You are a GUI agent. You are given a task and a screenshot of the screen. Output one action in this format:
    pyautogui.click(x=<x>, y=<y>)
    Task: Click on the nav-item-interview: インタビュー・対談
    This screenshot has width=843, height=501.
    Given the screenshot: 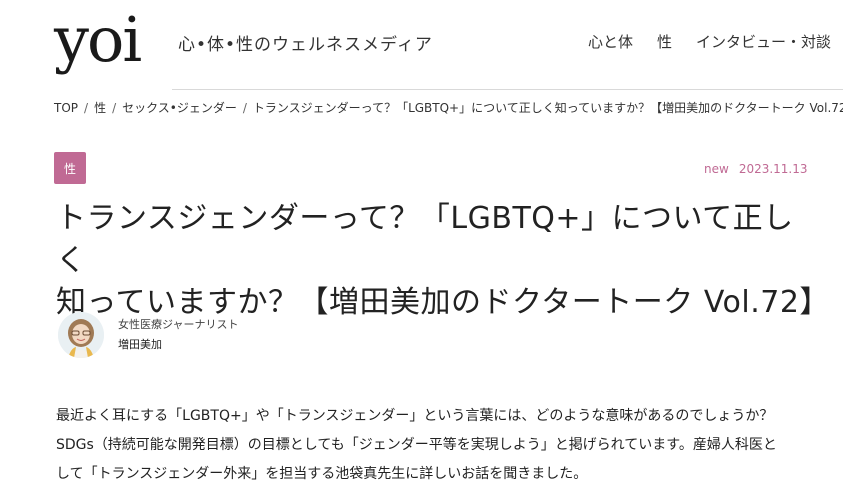 What is the action you would take?
    pyautogui.click(x=763, y=41)
    